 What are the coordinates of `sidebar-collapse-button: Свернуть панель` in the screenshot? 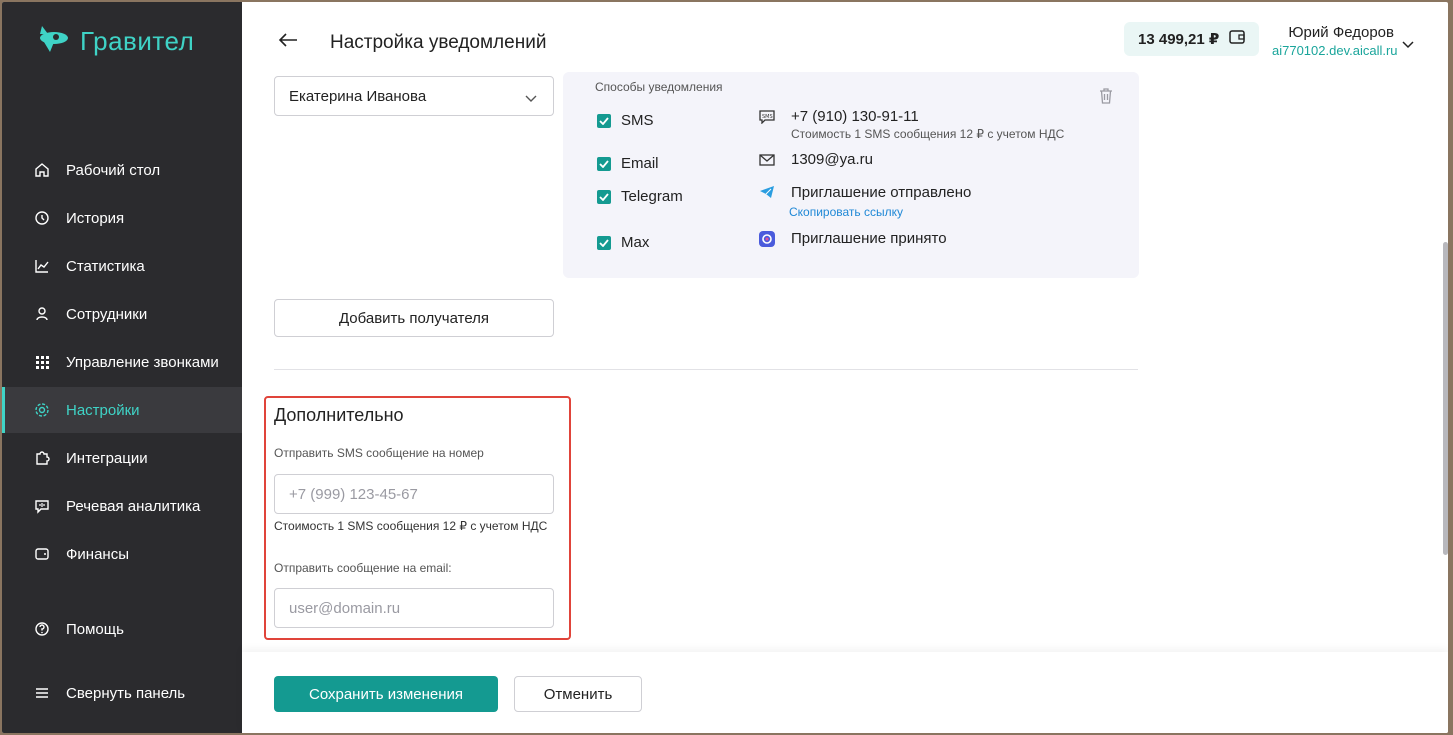 It's located at (122, 693).